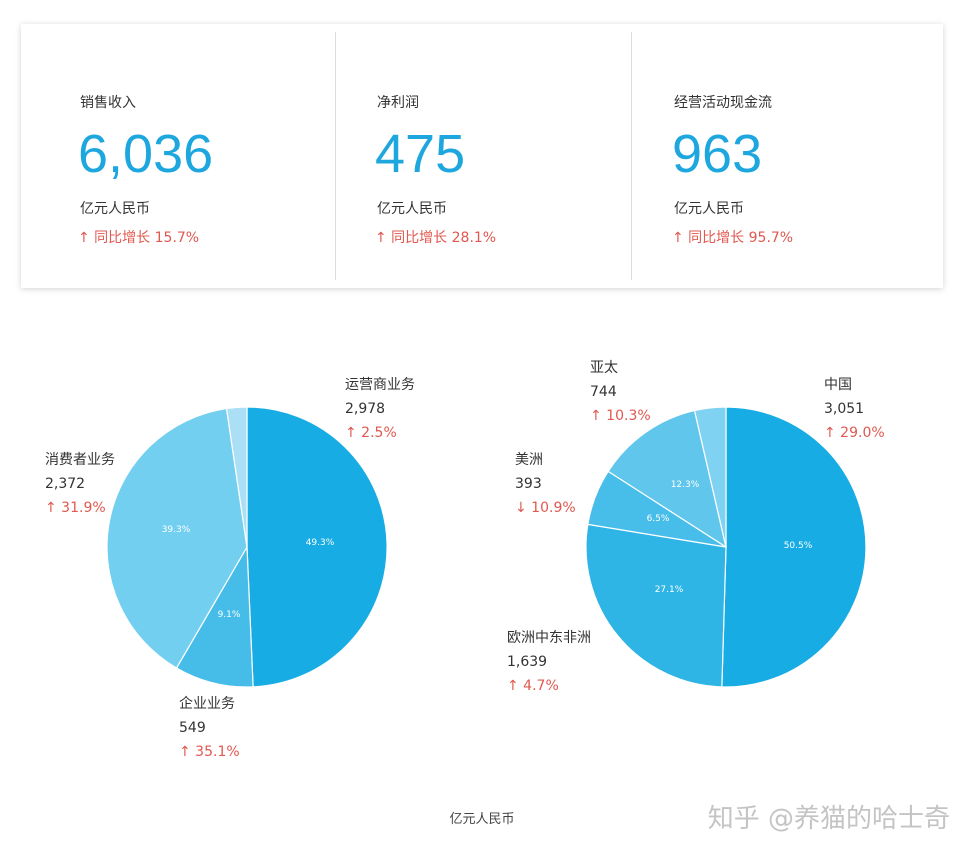 Image resolution: width=974 pixels, height=855 pixels. I want to click on slice-percent-label: 27.1%, so click(669, 590).